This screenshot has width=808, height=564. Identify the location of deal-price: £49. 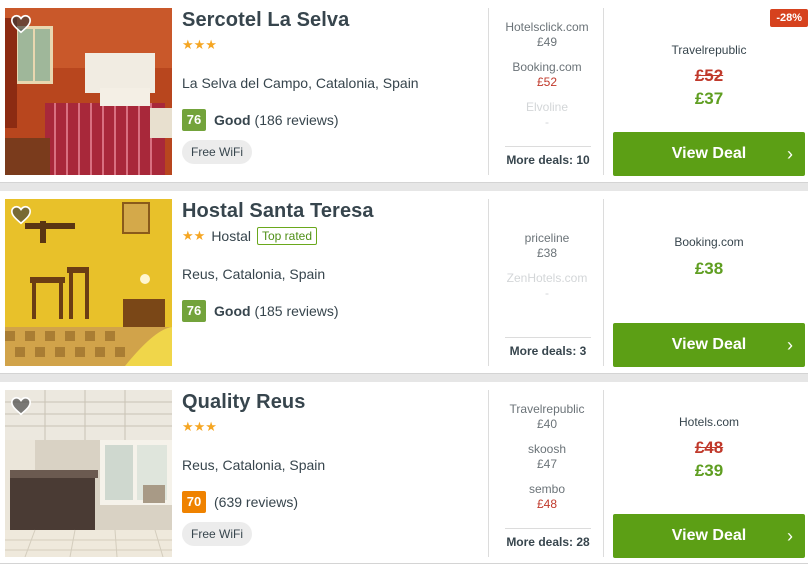
(547, 42).